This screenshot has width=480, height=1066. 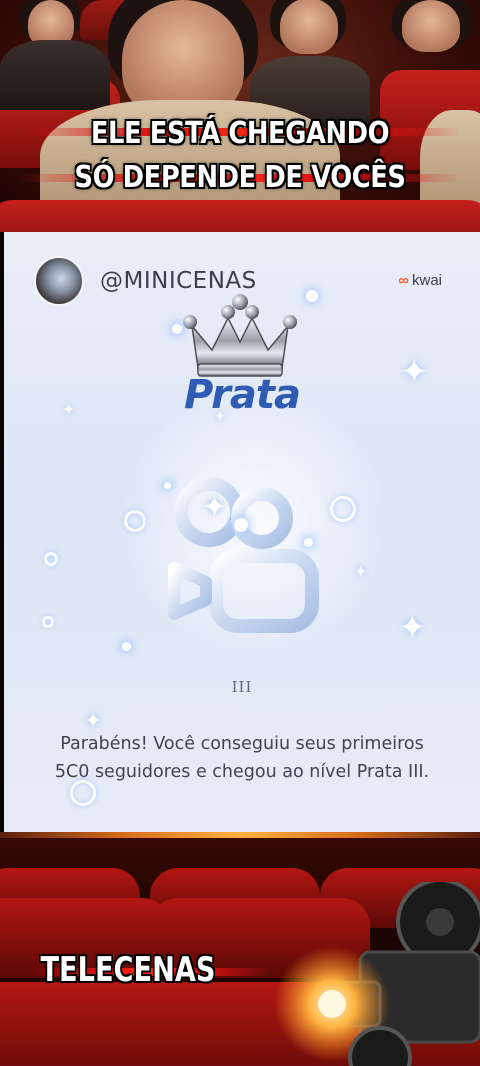 I want to click on headline-line-1: ELE ESTÁ CHEGANDO, so click(x=240, y=133).